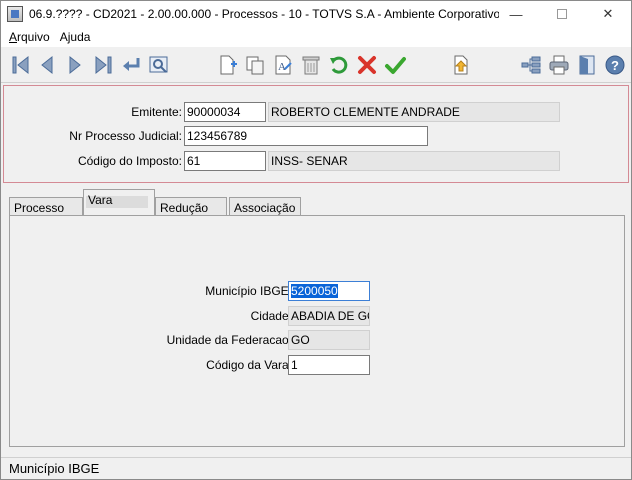  What do you see at coordinates (227, 65) in the screenshot?
I see `new-record-icon` at bounding box center [227, 65].